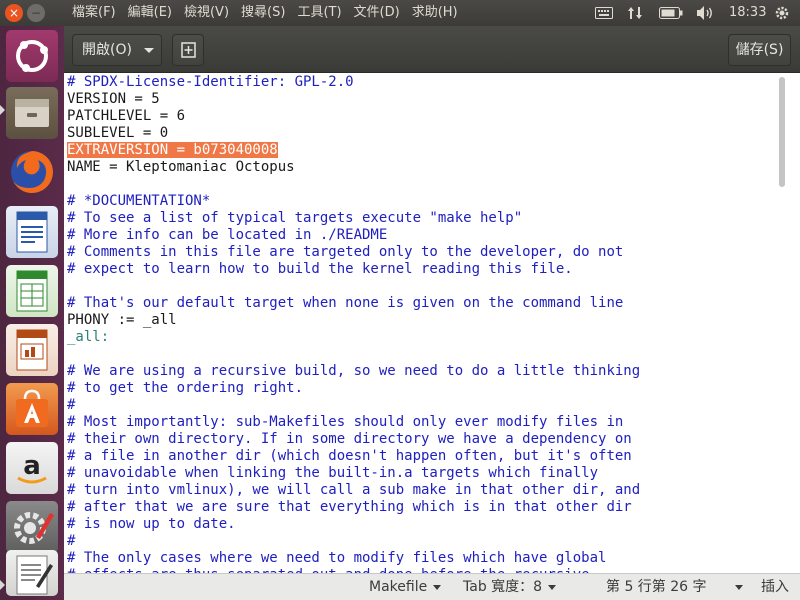  Describe the element at coordinates (759, 50) in the screenshot. I see `save-button: 儲存(S)` at that location.